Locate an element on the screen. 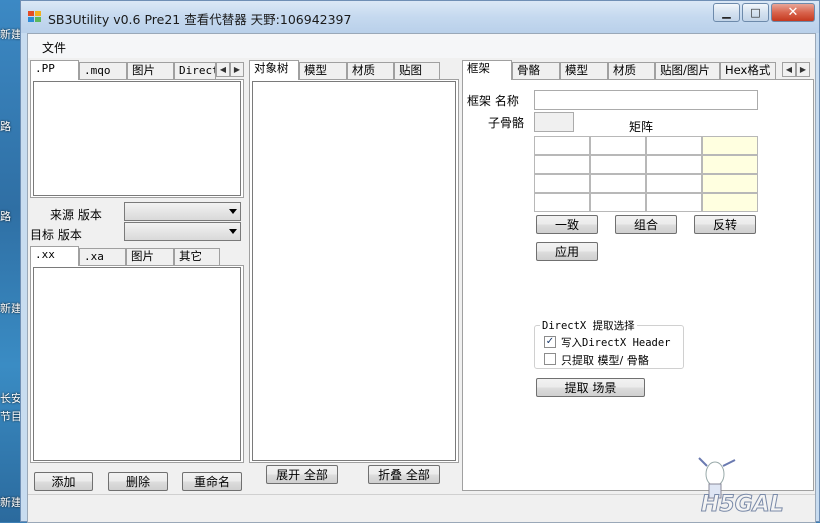  xx-tab-page is located at coordinates (137, 364).